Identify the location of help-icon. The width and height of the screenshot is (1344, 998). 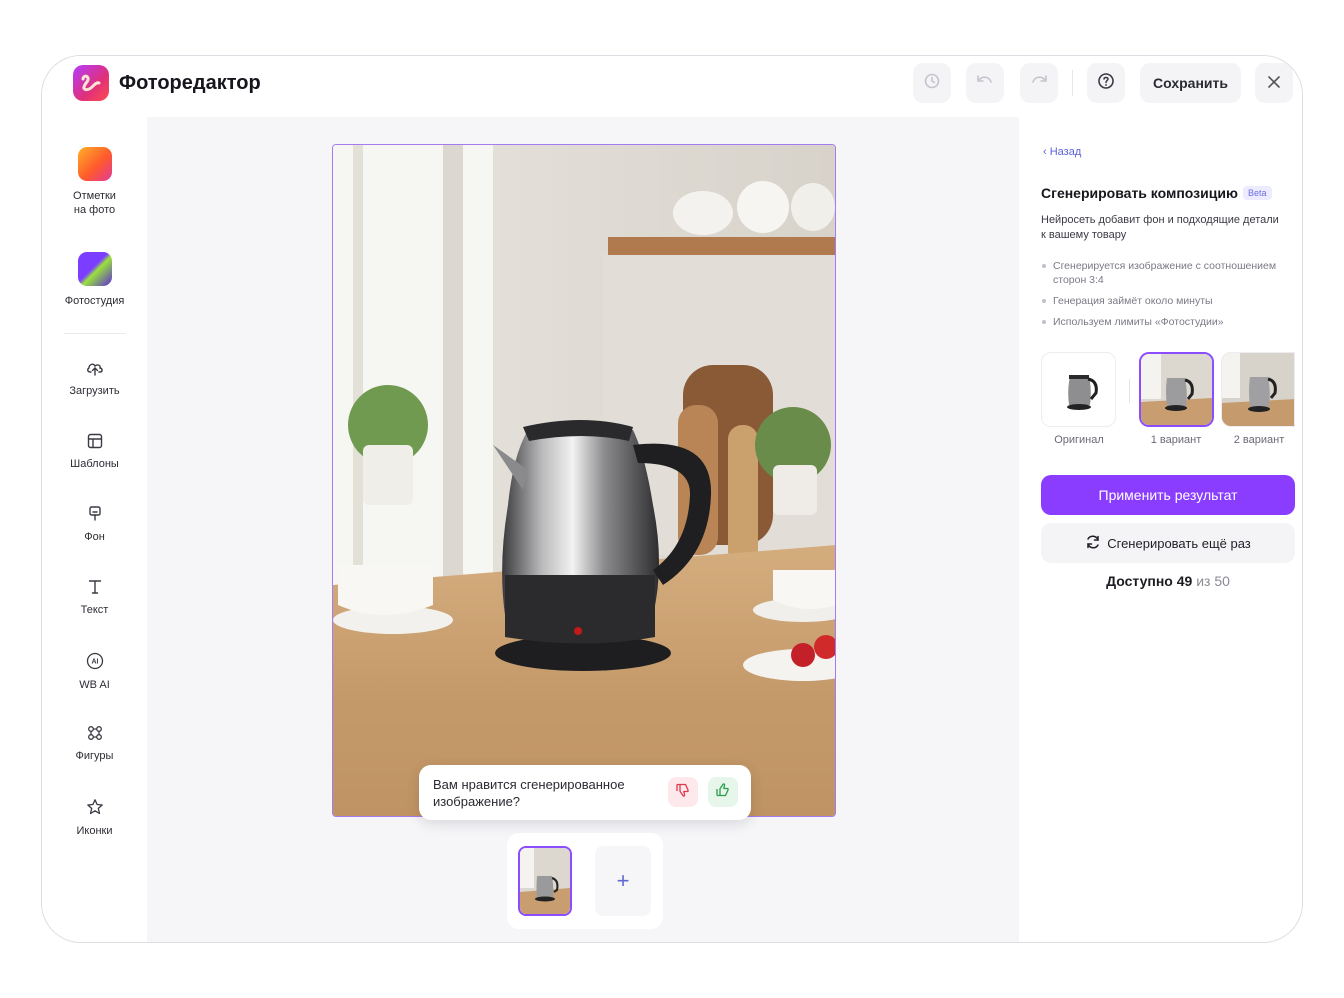
(1106, 83).